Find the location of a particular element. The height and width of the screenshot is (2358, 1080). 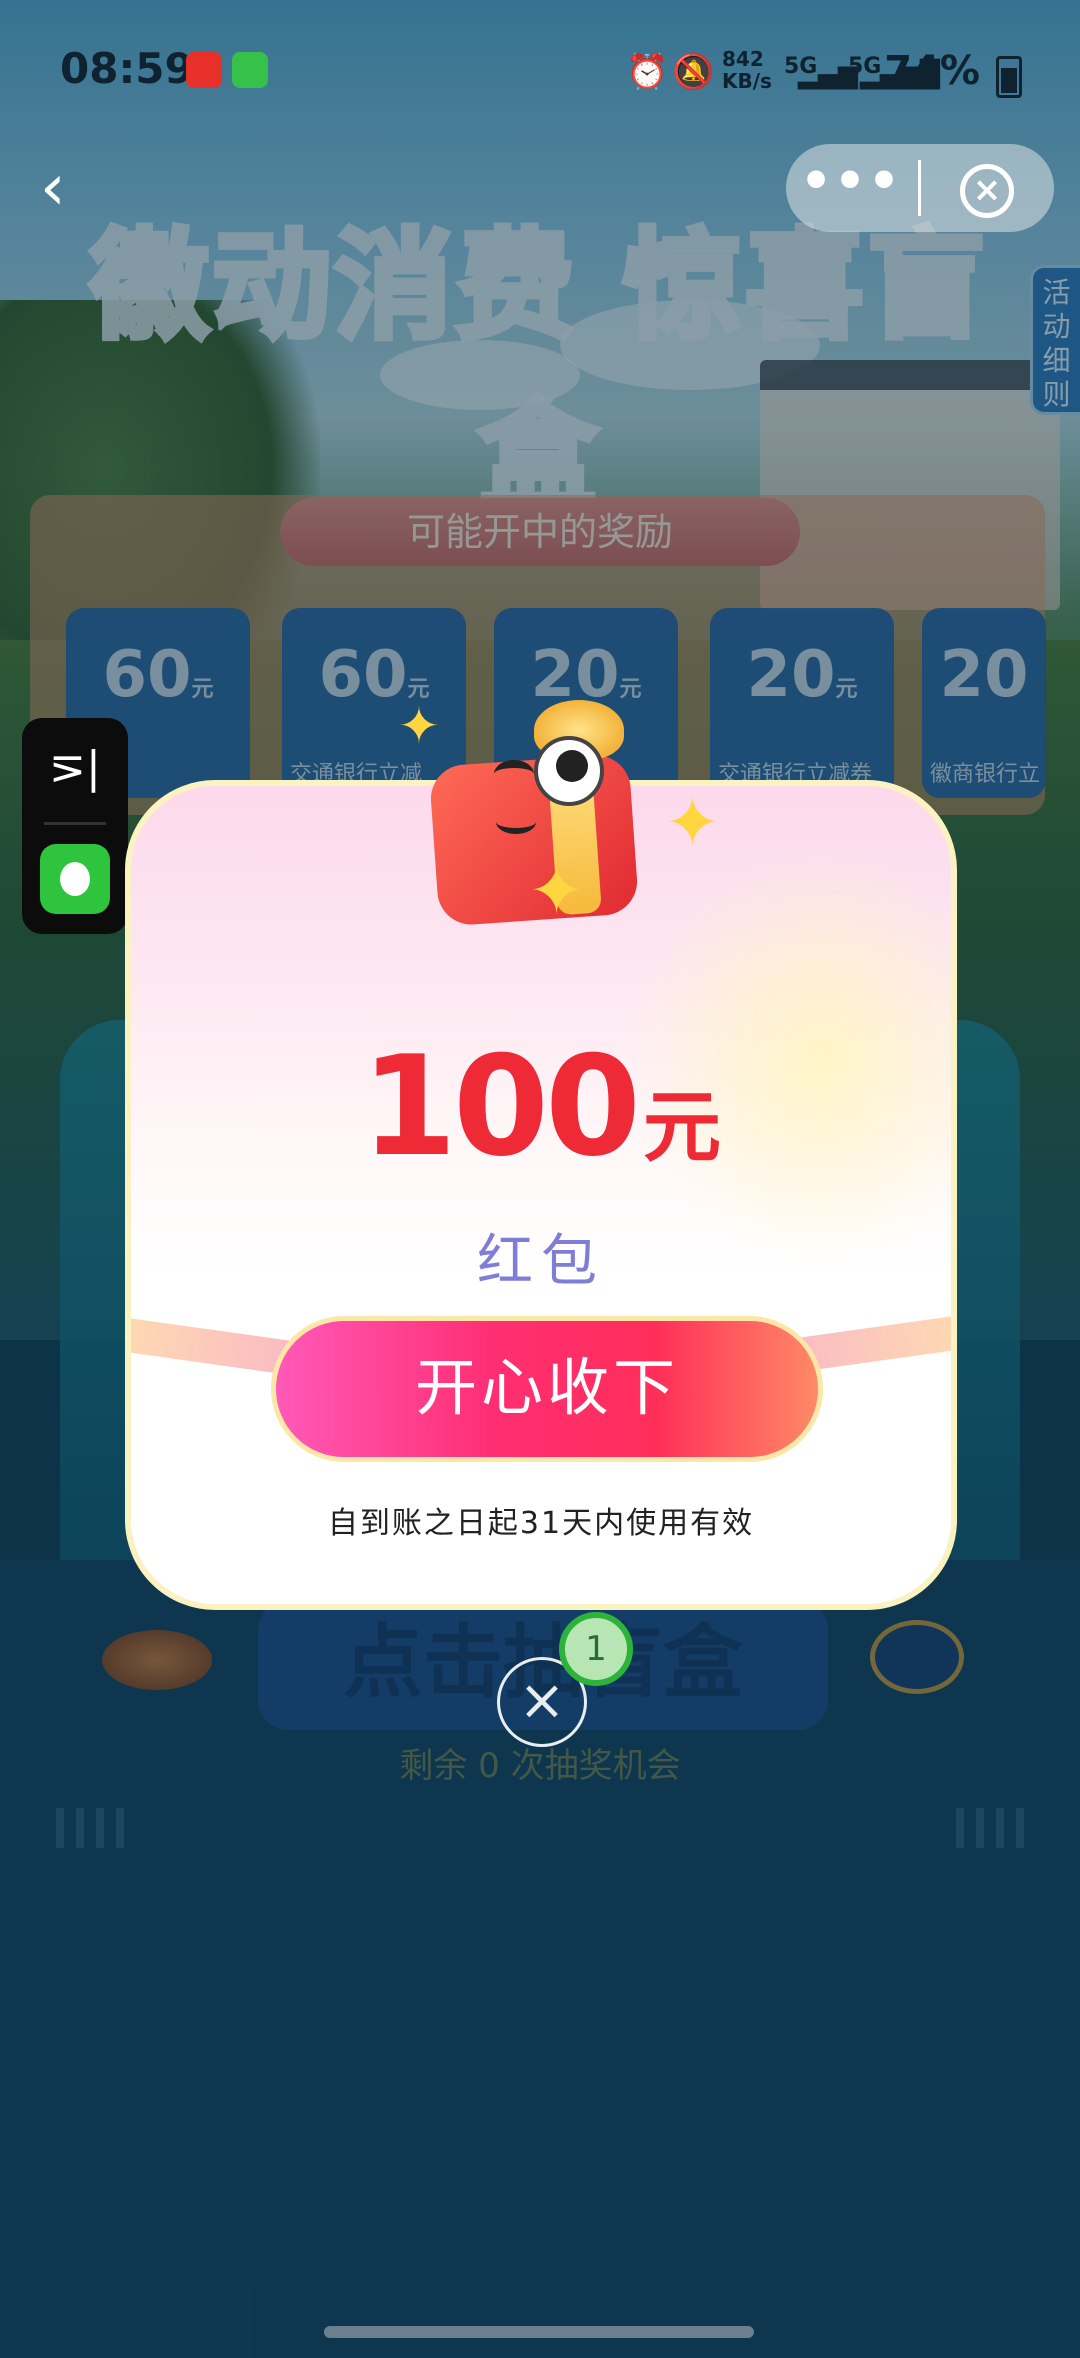

divider is located at coordinates (75, 823).